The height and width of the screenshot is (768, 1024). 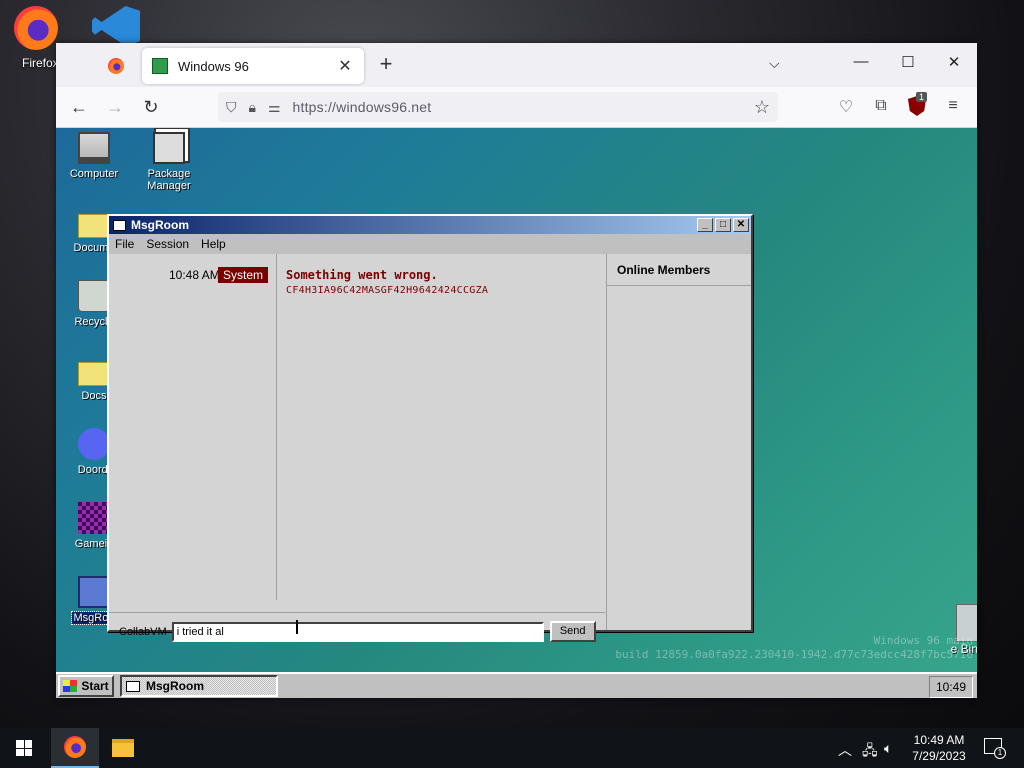 I want to click on tray-chevron-icon: ︿, so click(x=845, y=750).